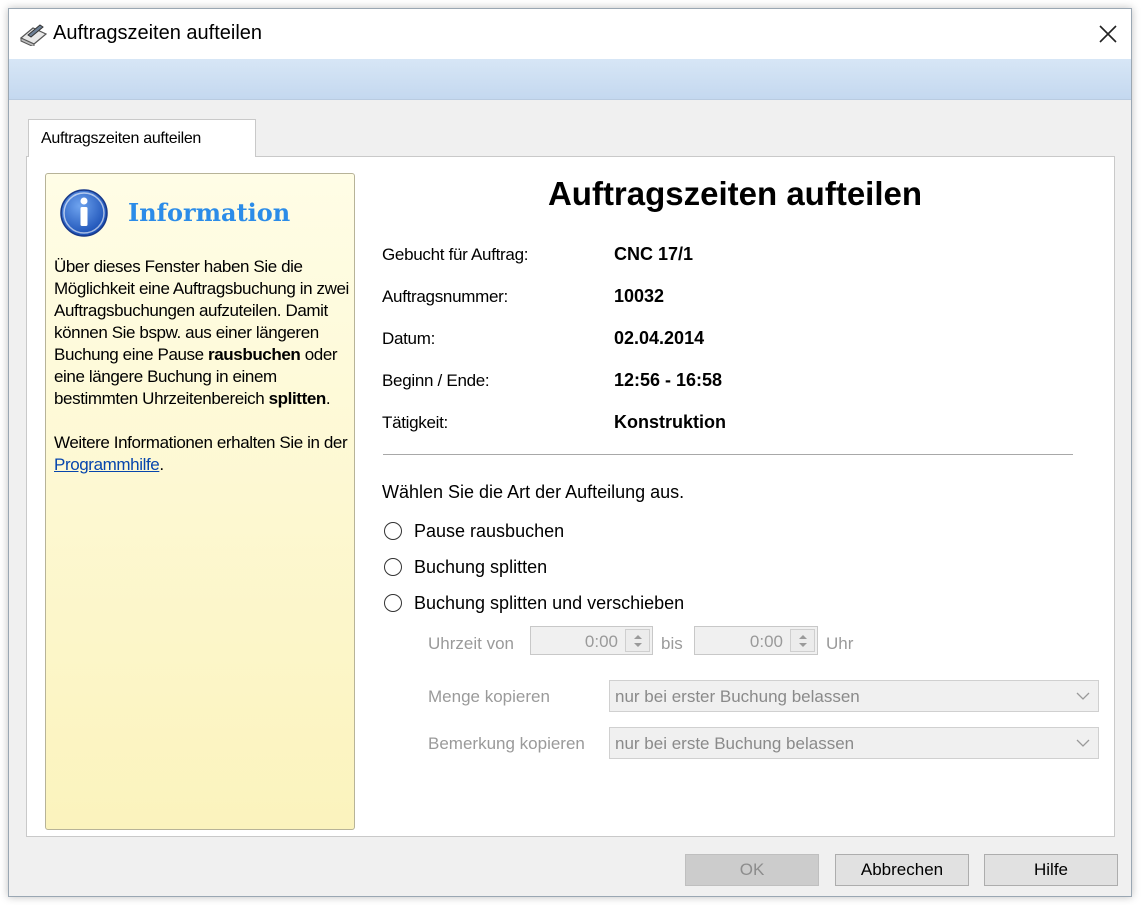 This screenshot has width=1142, height=905. What do you see at coordinates (436, 380) in the screenshot?
I see `field-label-beginn-ende: Beginn / Ende:` at bounding box center [436, 380].